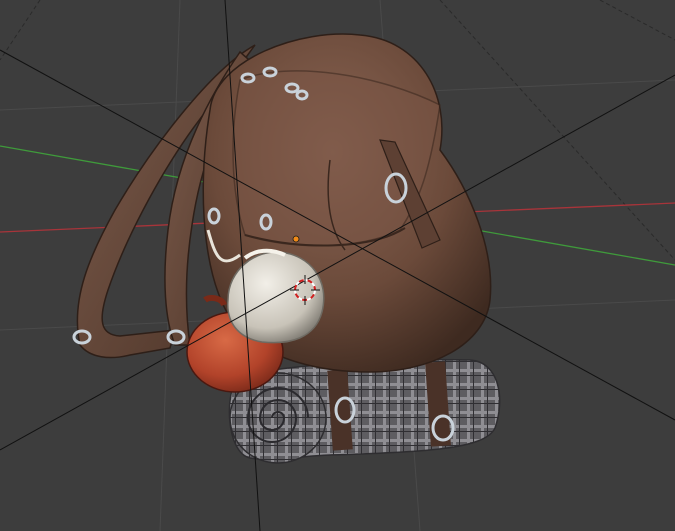 The width and height of the screenshot is (675, 531). Describe the element at coordinates (296, 239) in the screenshot. I see `origin-dot` at that location.